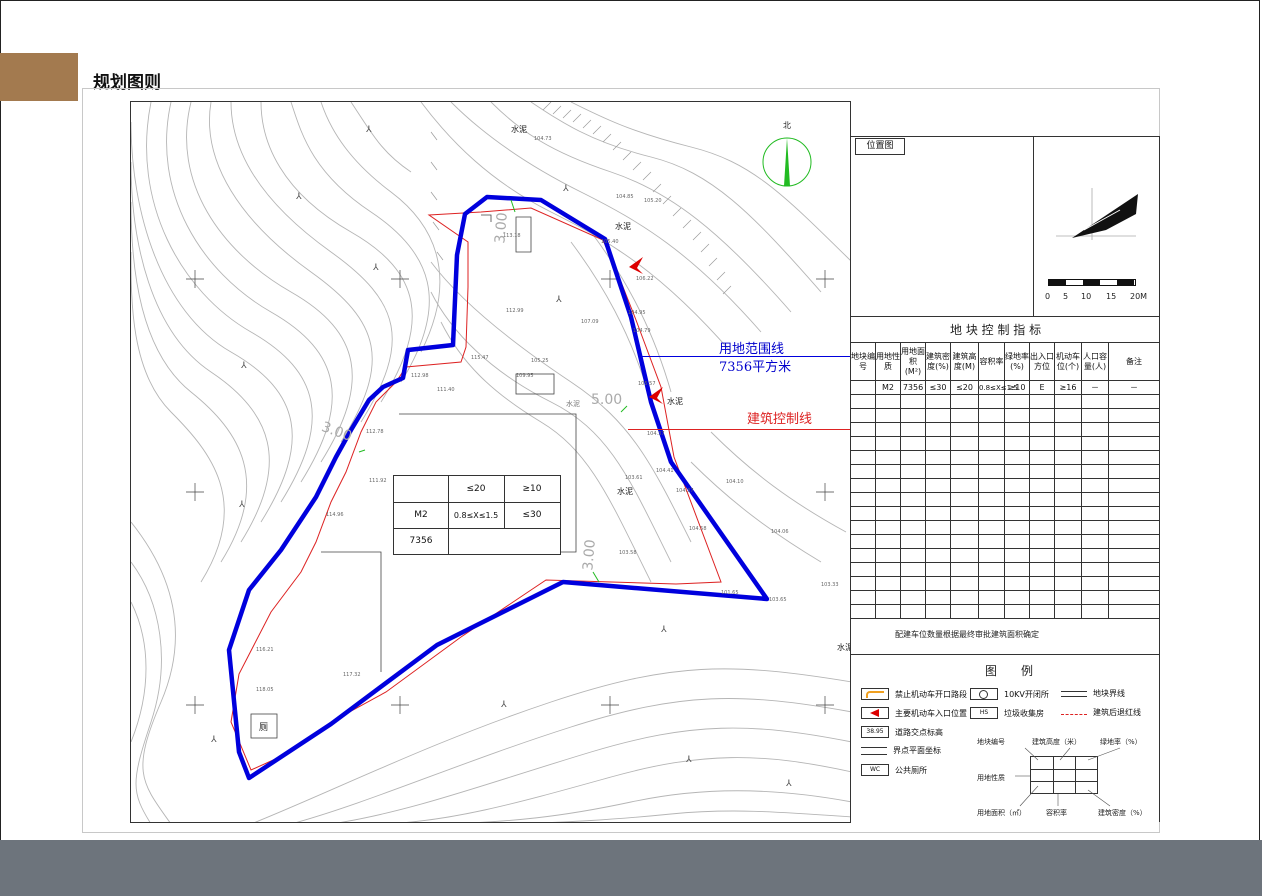 Image resolution: width=1262 pixels, height=896 pixels. Describe the element at coordinates (778, 600) in the screenshot. I see `svg-text: 103.65` at that location.